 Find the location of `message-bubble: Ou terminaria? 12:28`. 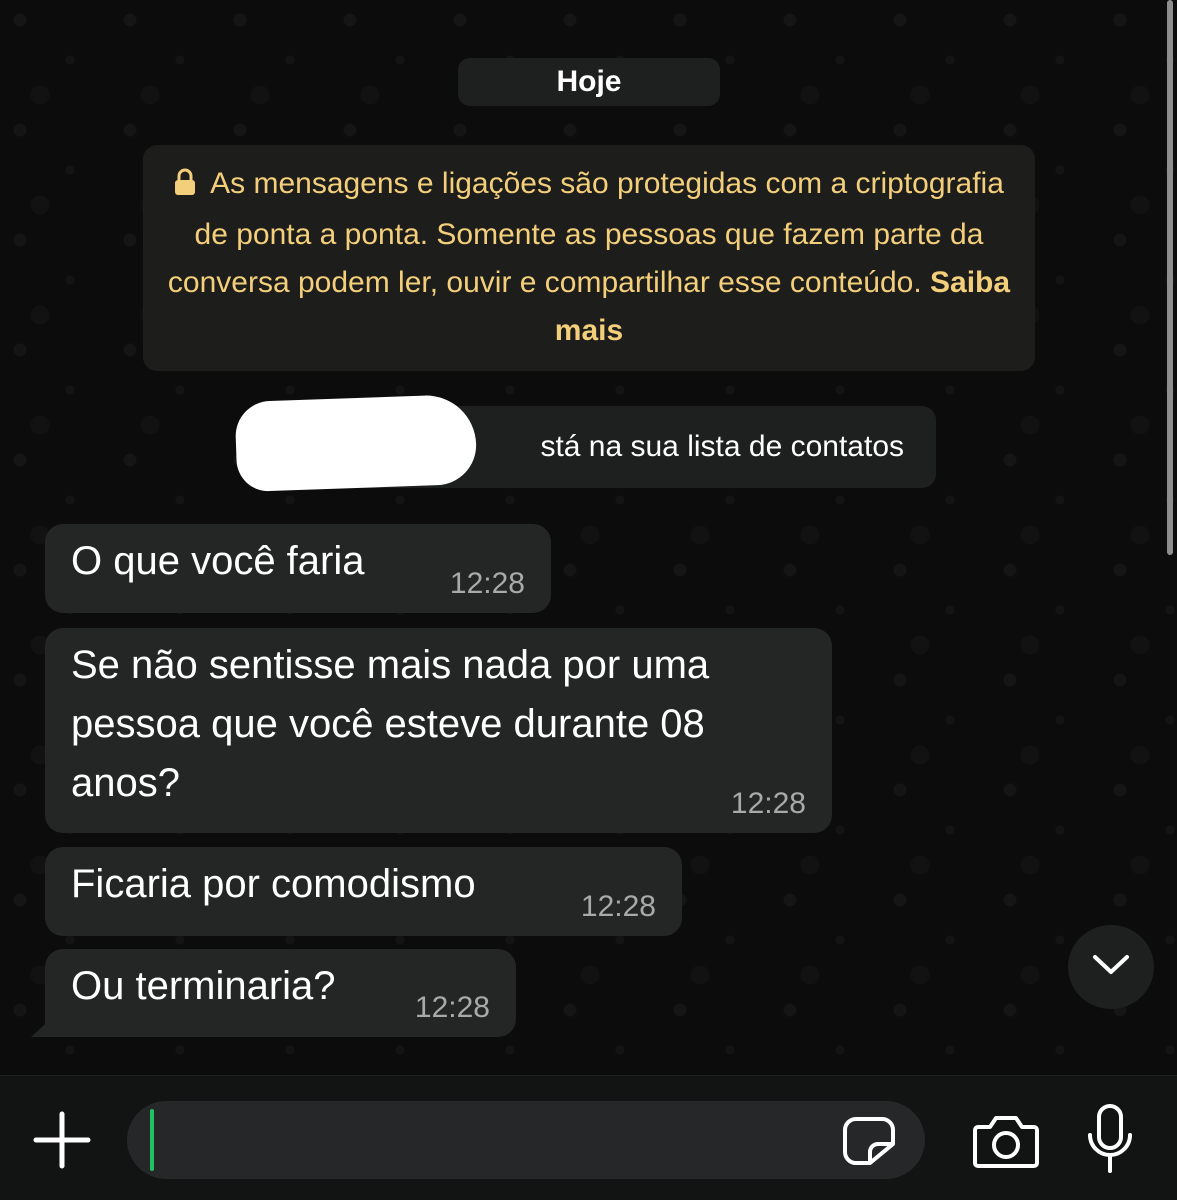

message-bubble: Ou terminaria? 12:28 is located at coordinates (273, 993).